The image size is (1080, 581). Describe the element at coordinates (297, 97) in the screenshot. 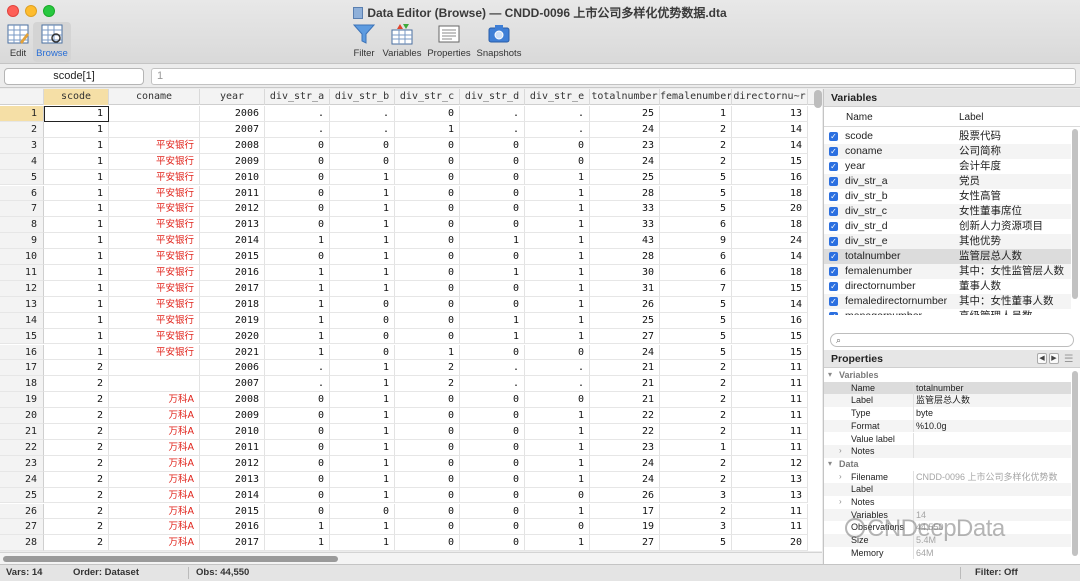

I see `column-header-div_str_a: div_str_a` at that location.